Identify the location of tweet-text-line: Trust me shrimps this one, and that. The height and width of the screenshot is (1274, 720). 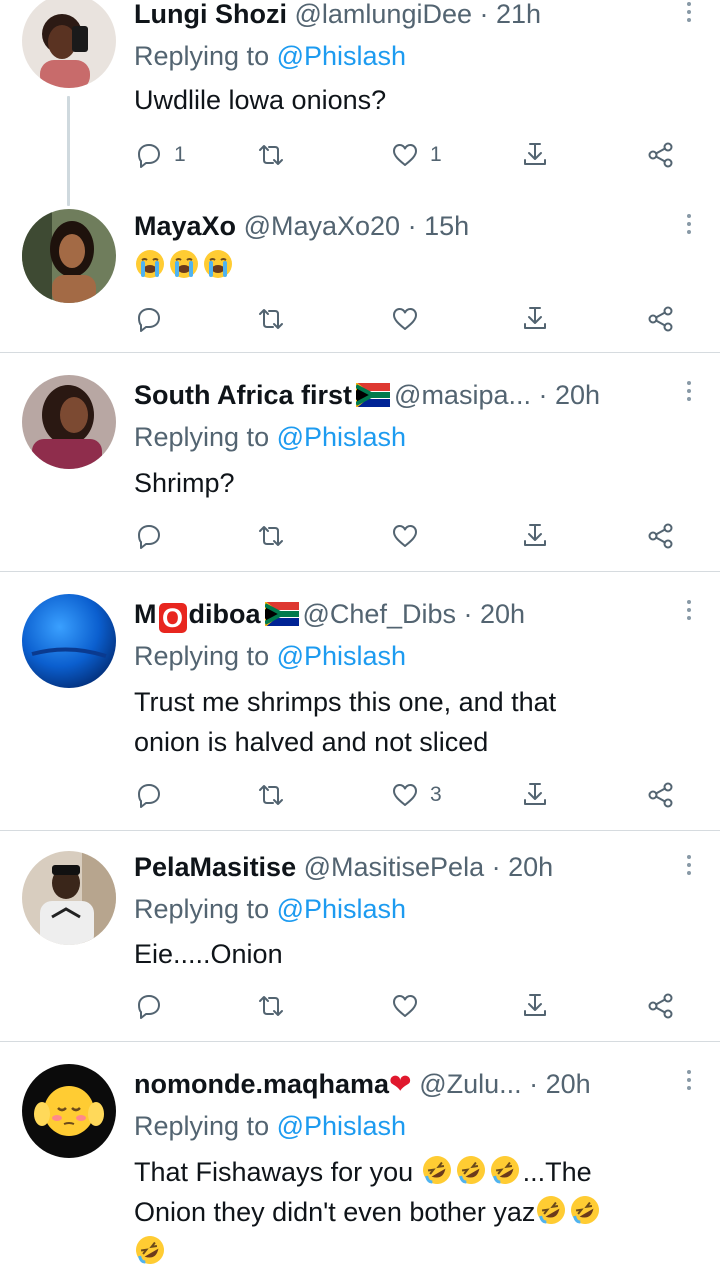
(345, 702).